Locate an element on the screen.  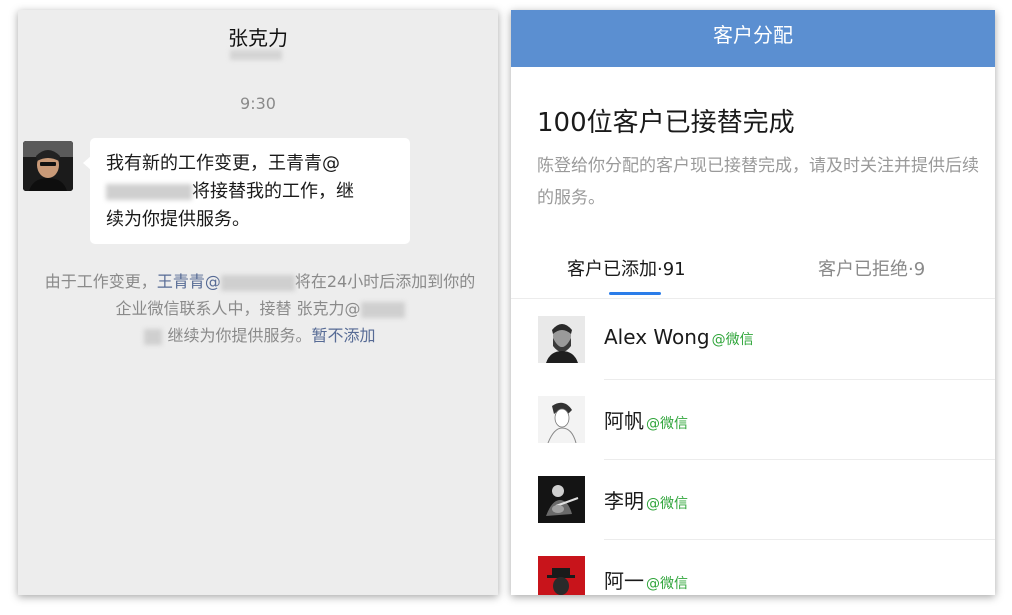
customer-entry: 李明 @微信 is located at coordinates (646, 499).